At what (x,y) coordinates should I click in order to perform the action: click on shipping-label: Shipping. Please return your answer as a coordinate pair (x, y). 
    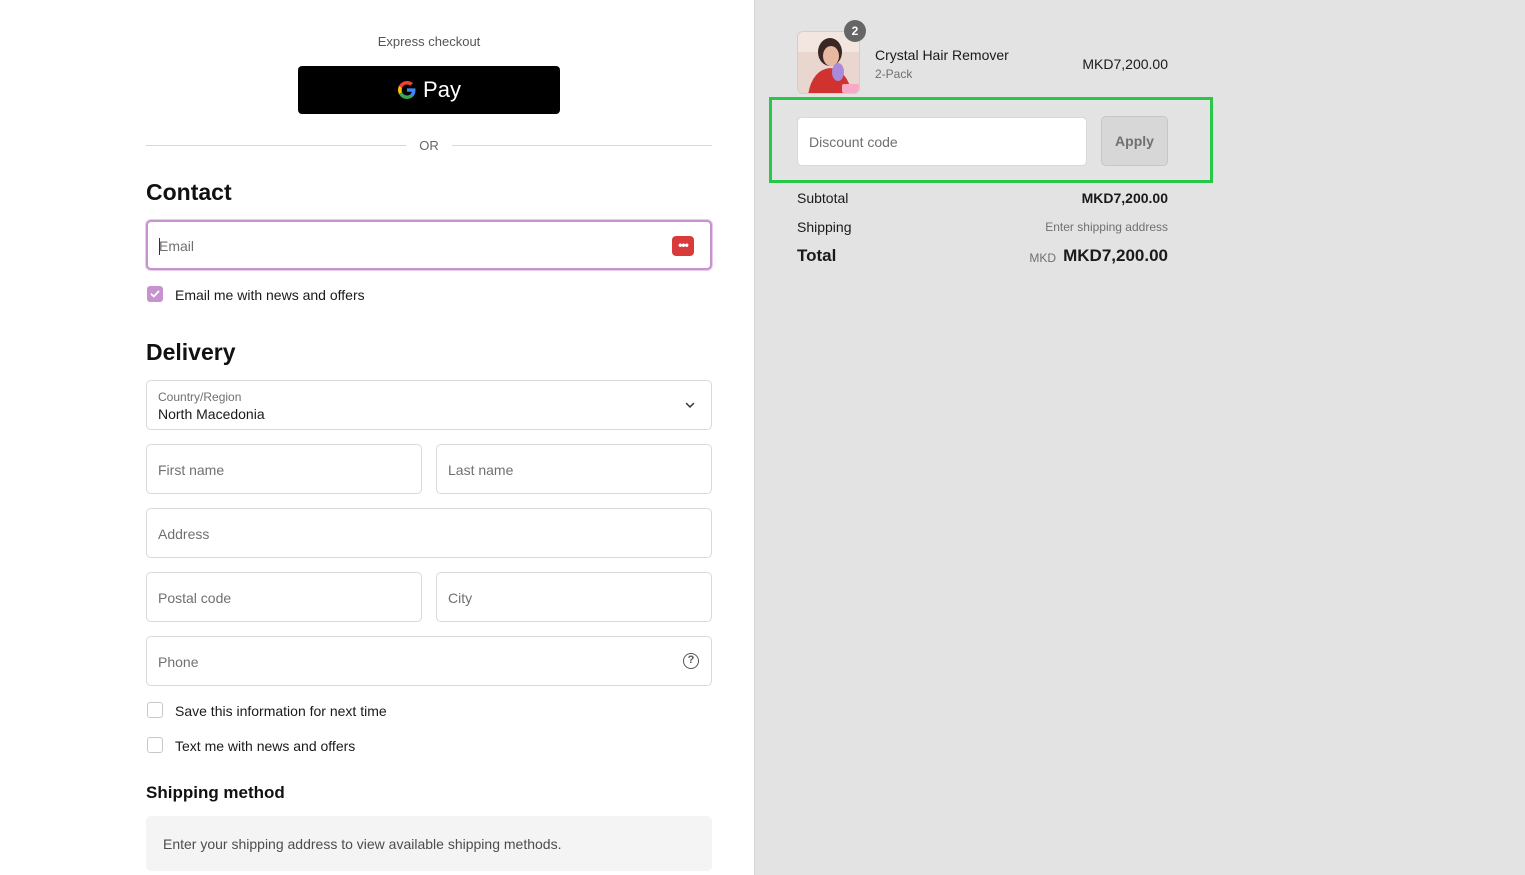
    Looking at the image, I should click on (824, 227).